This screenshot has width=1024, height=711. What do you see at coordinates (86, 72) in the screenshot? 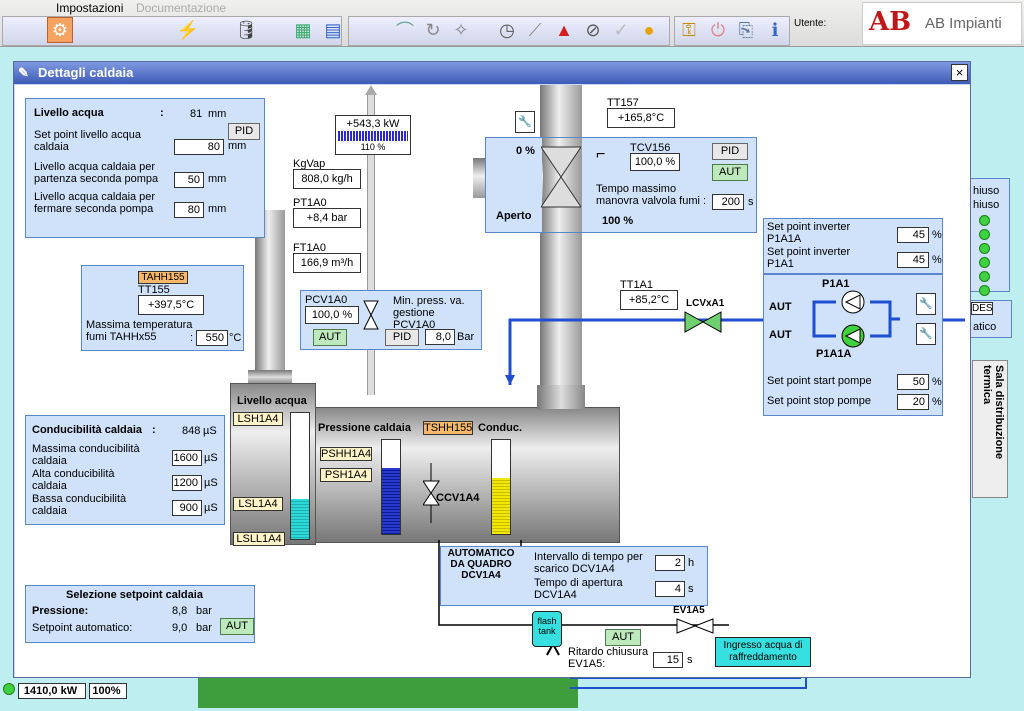
I see `window-title: Dettagli caldaia` at bounding box center [86, 72].